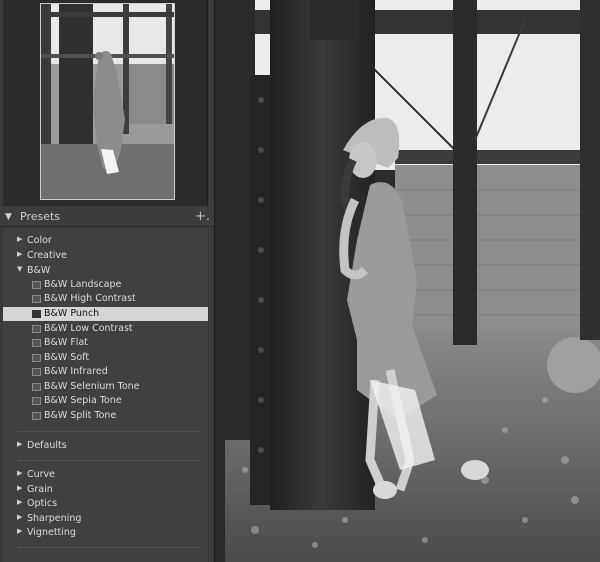  Describe the element at coordinates (76, 371) in the screenshot. I see `preset-label: B&W Infrared` at that location.